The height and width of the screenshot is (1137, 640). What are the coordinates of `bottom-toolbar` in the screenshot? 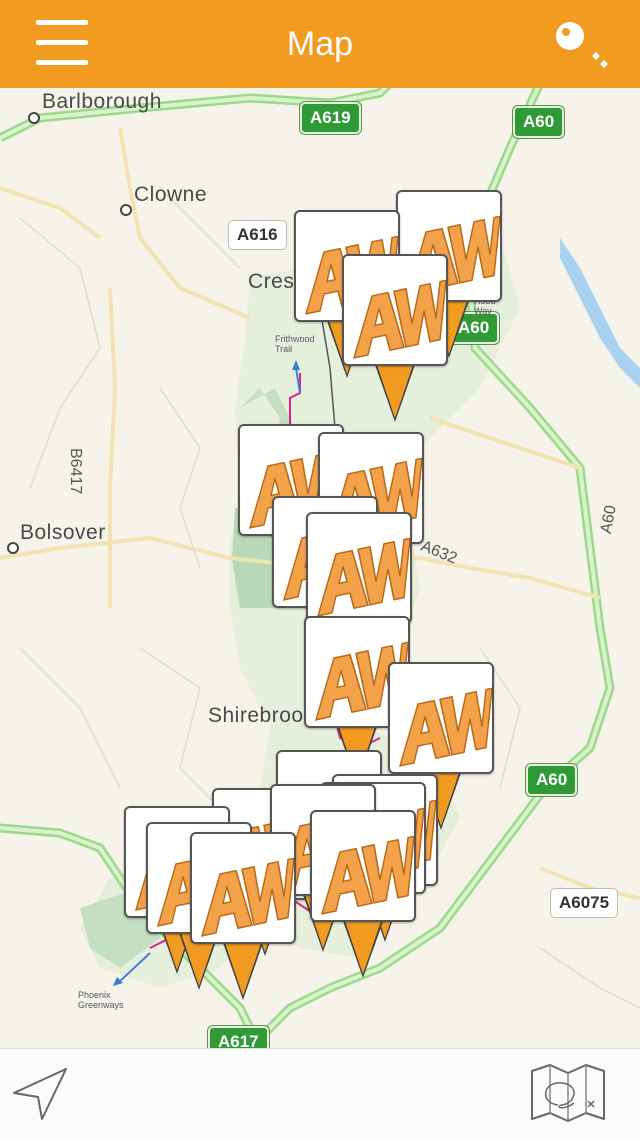 It's located at (320, 1092).